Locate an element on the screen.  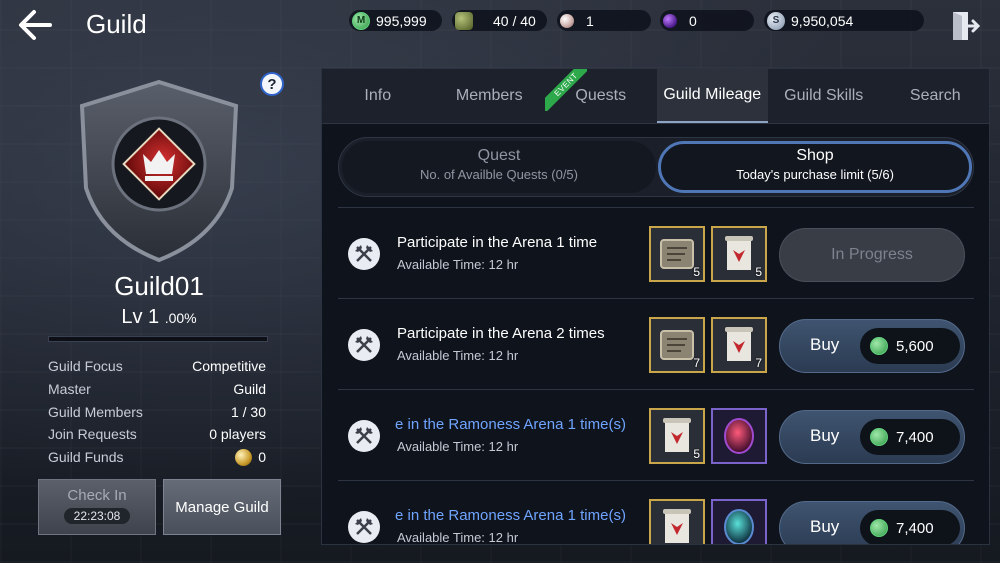
in-progress-button: In Progress is located at coordinates (872, 255).